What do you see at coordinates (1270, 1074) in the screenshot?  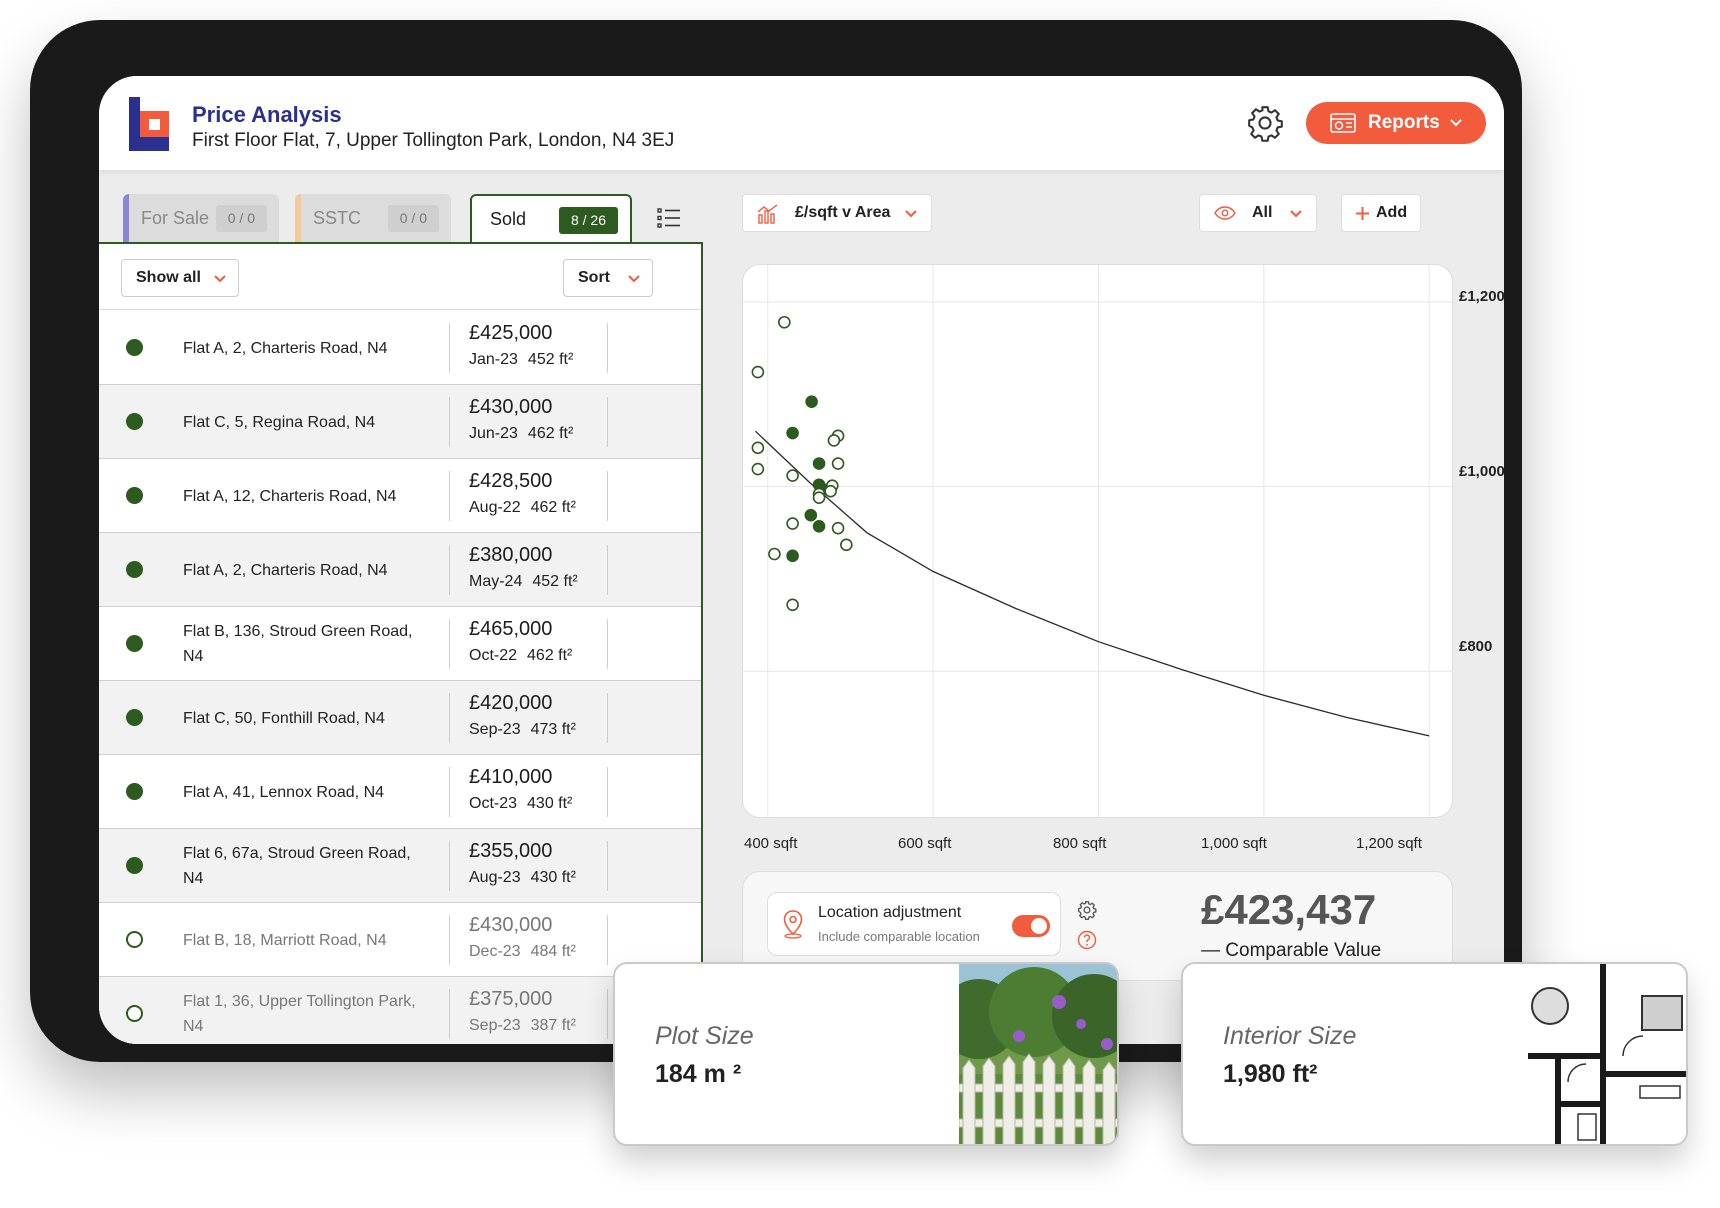 I see `interior-size-value: 1,980 ft²` at bounding box center [1270, 1074].